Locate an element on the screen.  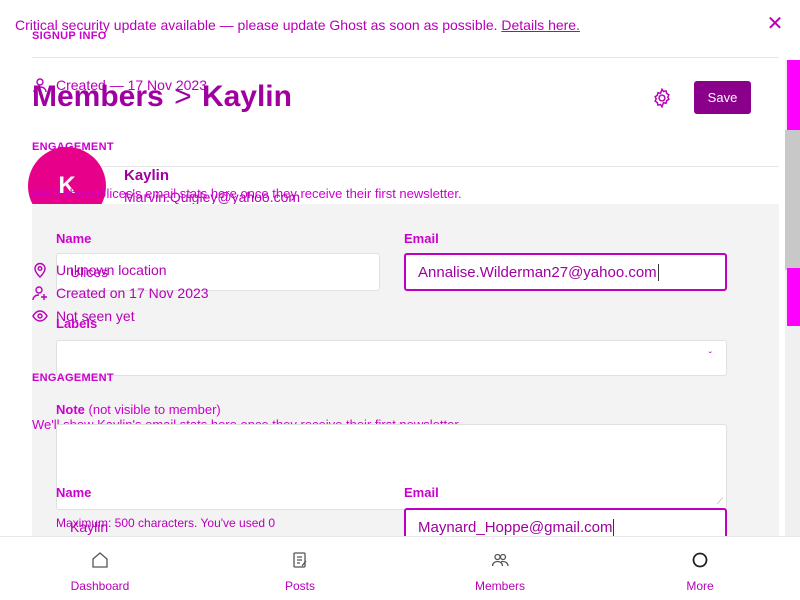
note-label: Note (not visible to member) is located at coordinates (138, 409).